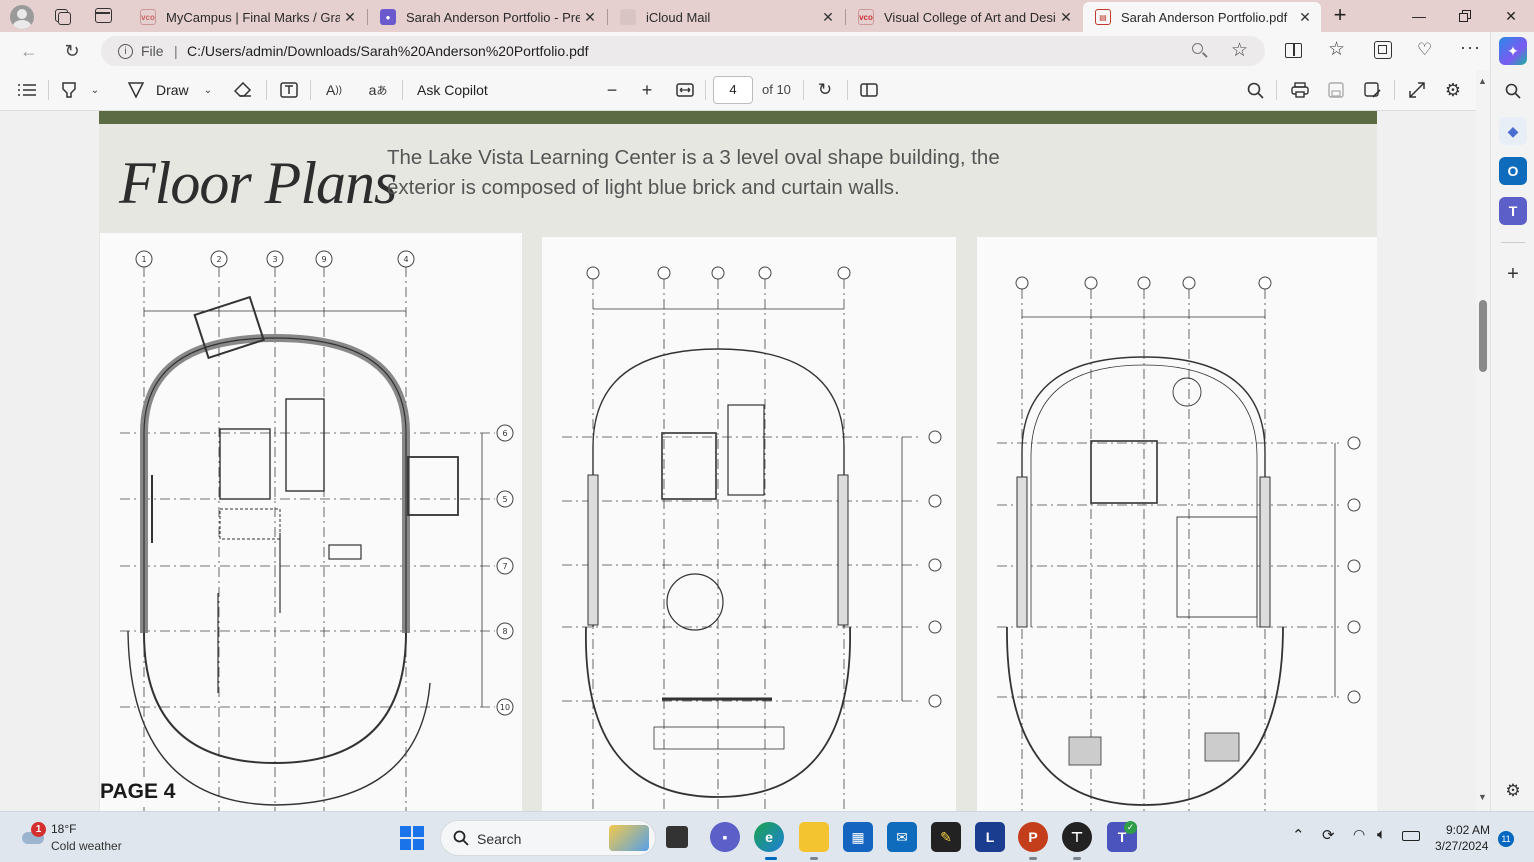 Image resolution: width=1534 pixels, height=862 pixels. I want to click on sidebar-settings-icon: ⚙, so click(1513, 791).